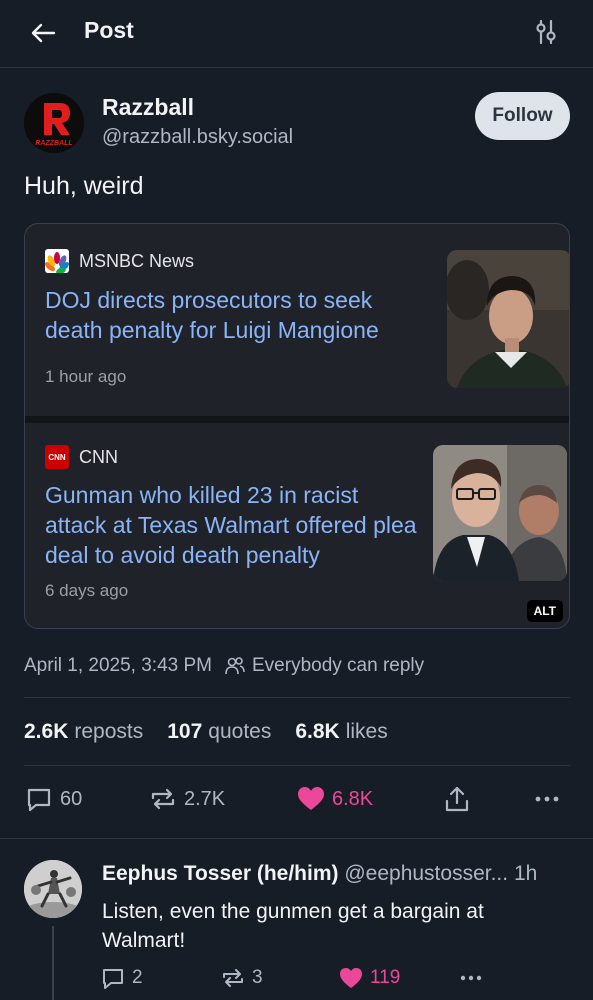 Image resolution: width=593 pixels, height=1000 pixels. Describe the element at coordinates (297, 419) in the screenshot. I see `news-divider` at that location.